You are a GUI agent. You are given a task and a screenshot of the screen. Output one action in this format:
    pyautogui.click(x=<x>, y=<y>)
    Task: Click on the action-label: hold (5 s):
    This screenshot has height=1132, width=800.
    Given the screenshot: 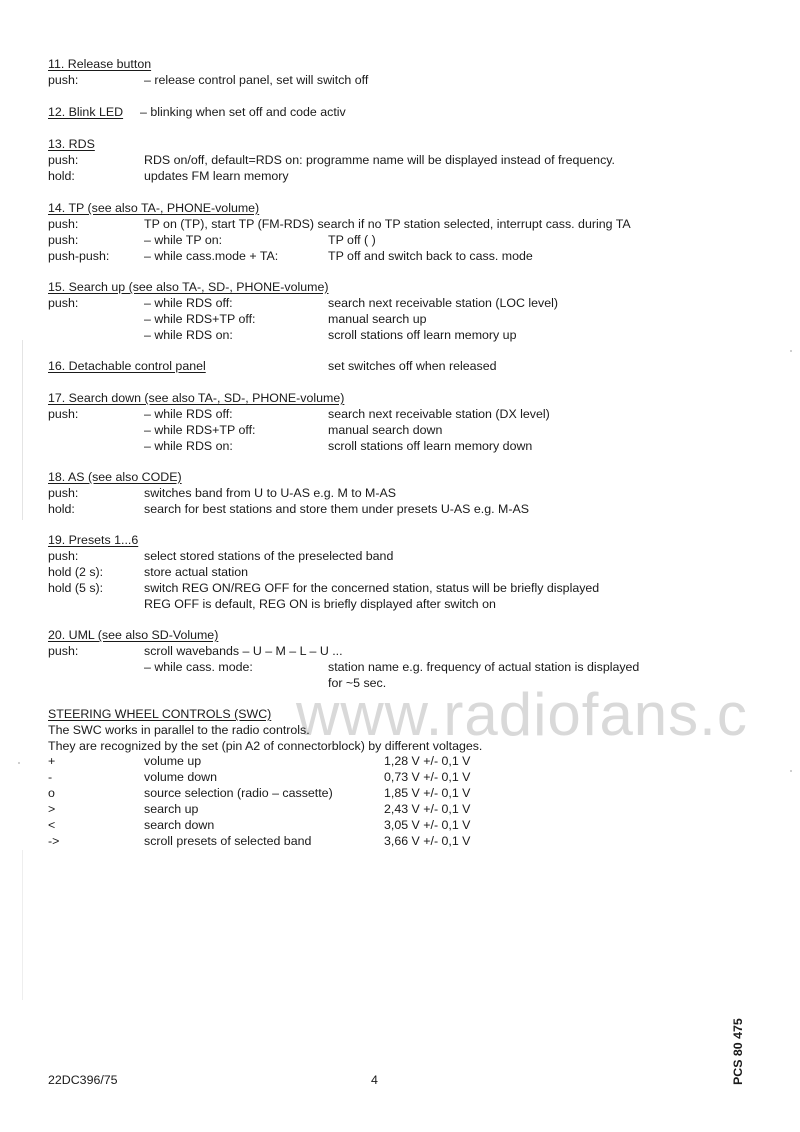 What is the action you would take?
    pyautogui.click(x=76, y=588)
    